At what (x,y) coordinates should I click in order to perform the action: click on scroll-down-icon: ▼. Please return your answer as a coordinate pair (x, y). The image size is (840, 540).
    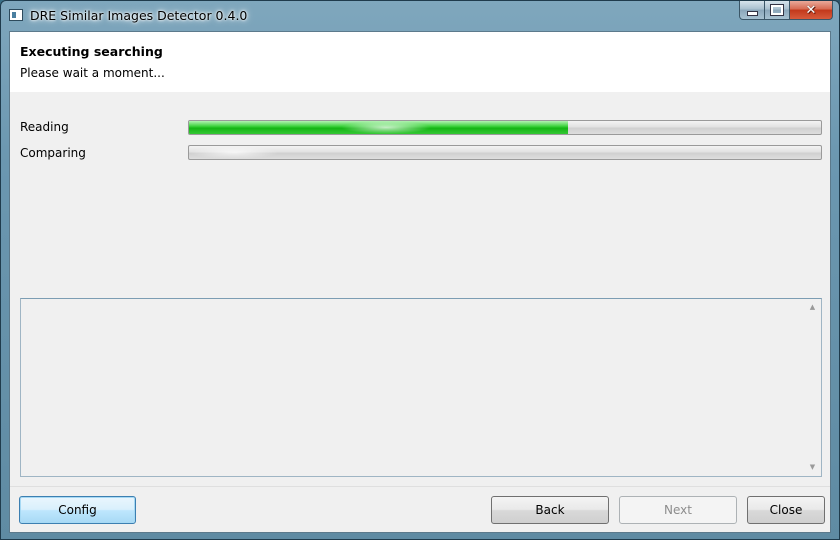
    Looking at the image, I should click on (812, 467).